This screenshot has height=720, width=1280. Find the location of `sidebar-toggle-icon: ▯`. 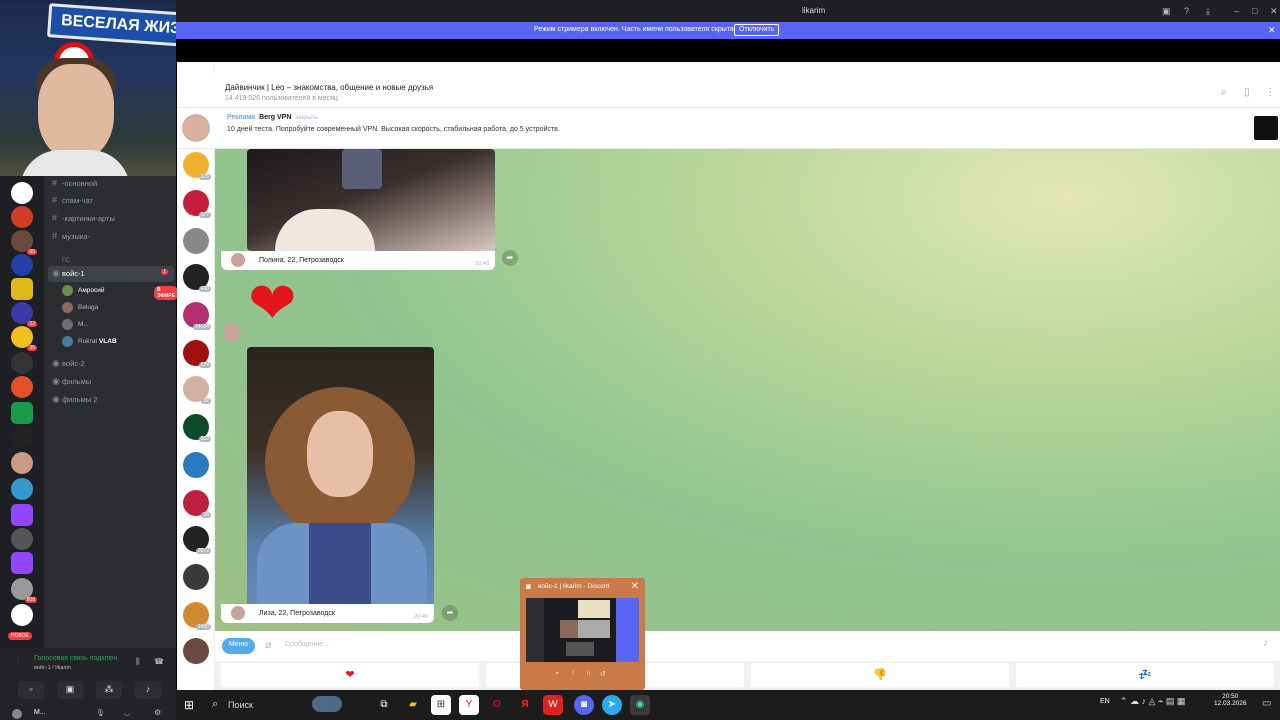

sidebar-toggle-icon: ▯ is located at coordinates (1247, 92).